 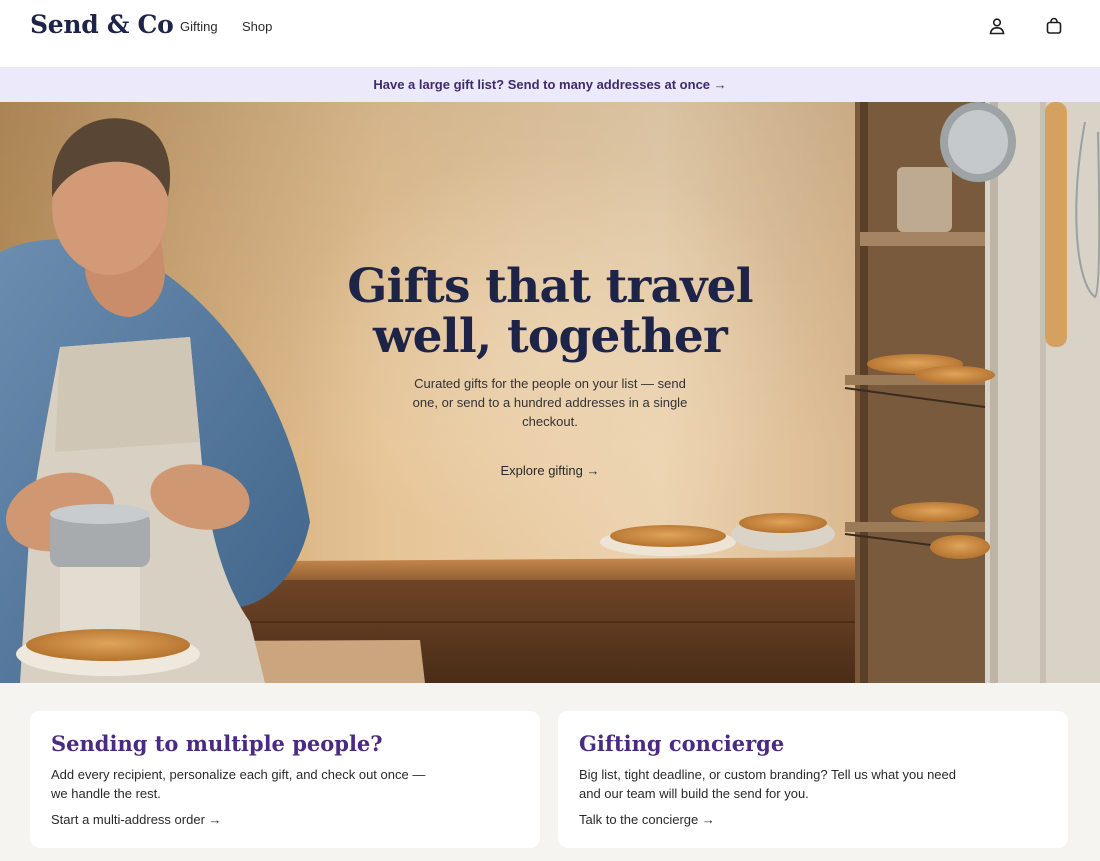 I want to click on user-icon, so click(x=997, y=26).